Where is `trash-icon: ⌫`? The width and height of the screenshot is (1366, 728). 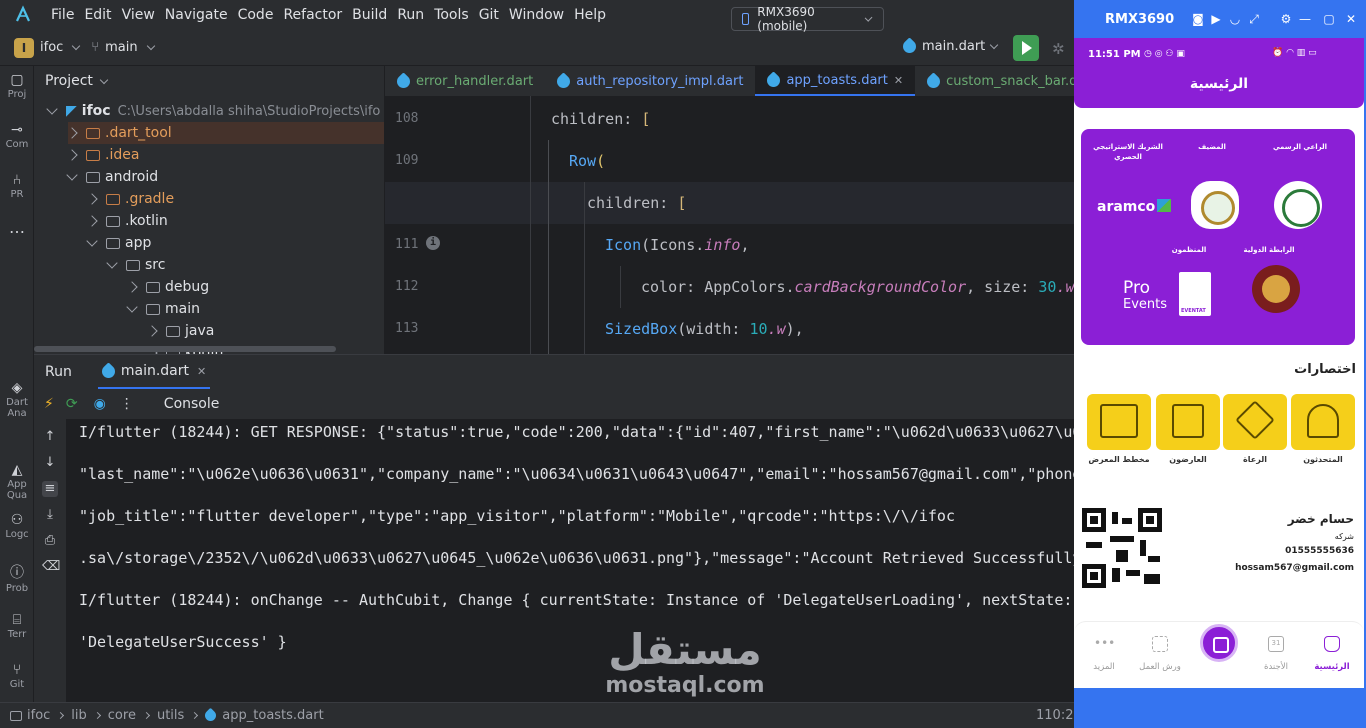
trash-icon: ⌫ is located at coordinates (51, 567).